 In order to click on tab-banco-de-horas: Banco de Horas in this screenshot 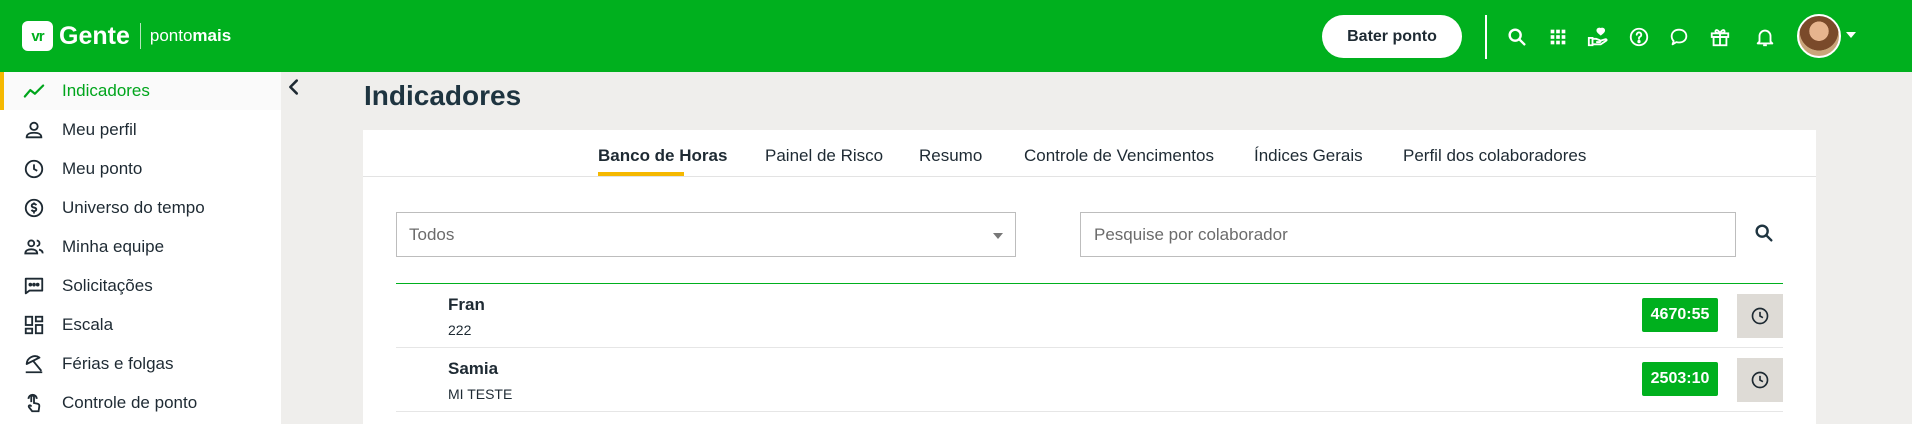, I will do `click(662, 156)`.